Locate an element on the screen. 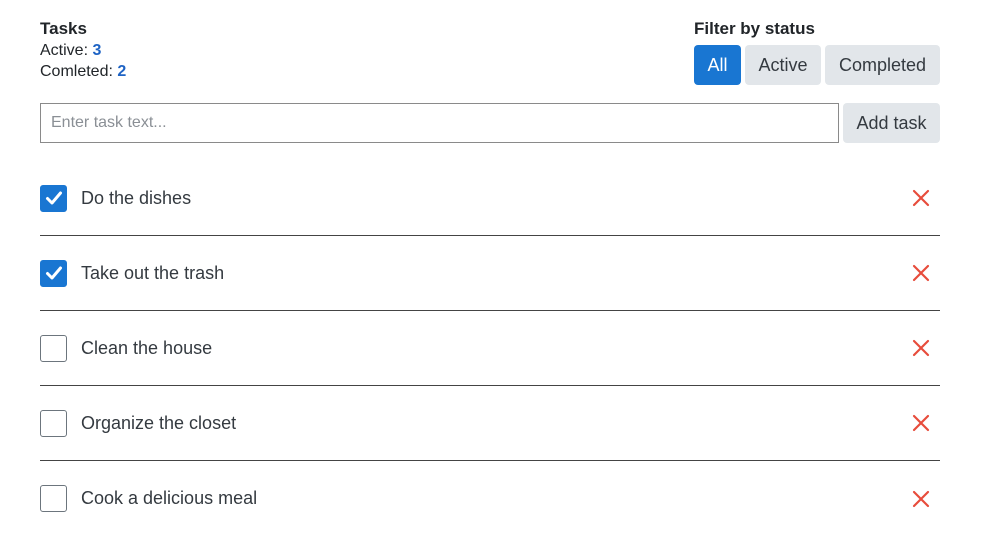  active-label: Active: is located at coordinates (64, 50).